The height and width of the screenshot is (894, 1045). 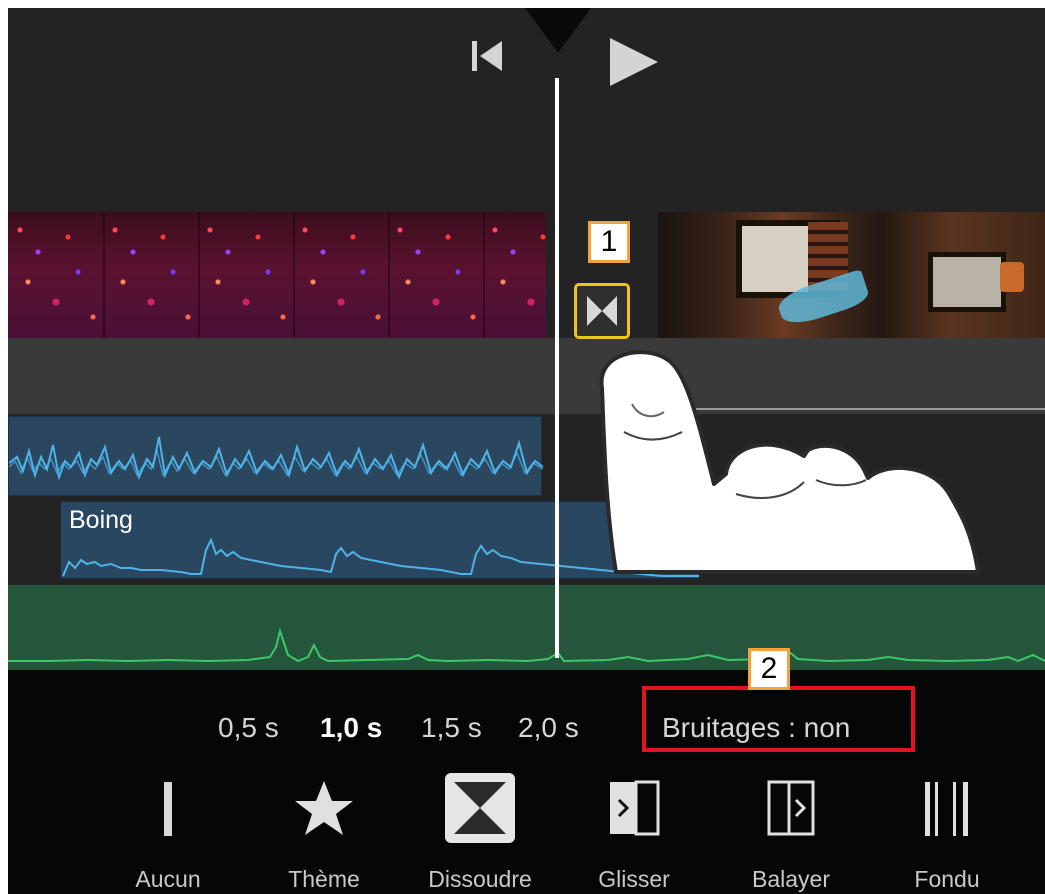 I want to click on callout-2: 2, so click(x=769, y=669).